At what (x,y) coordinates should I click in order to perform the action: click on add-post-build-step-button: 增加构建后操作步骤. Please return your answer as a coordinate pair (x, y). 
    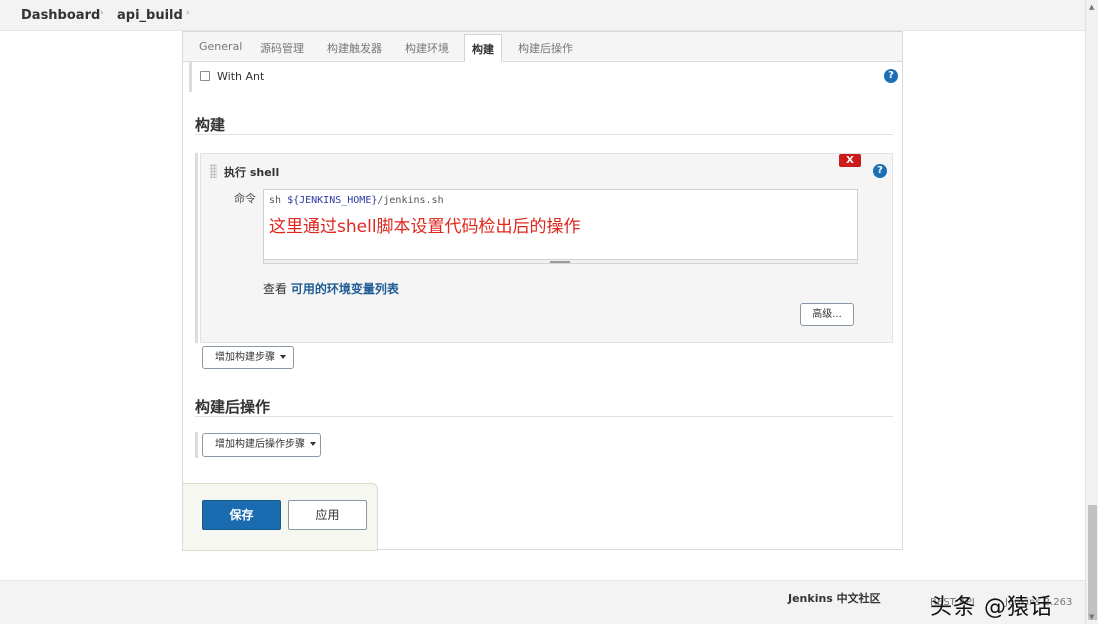
    Looking at the image, I should click on (261, 445).